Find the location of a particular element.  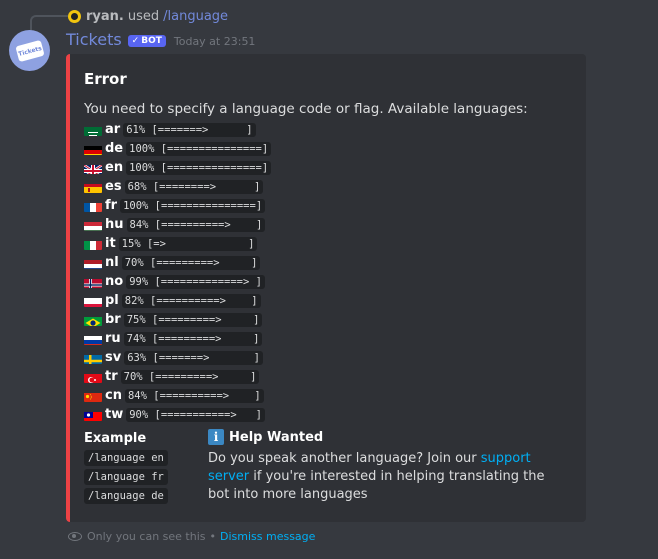

example-command: /language fr is located at coordinates (126, 477).